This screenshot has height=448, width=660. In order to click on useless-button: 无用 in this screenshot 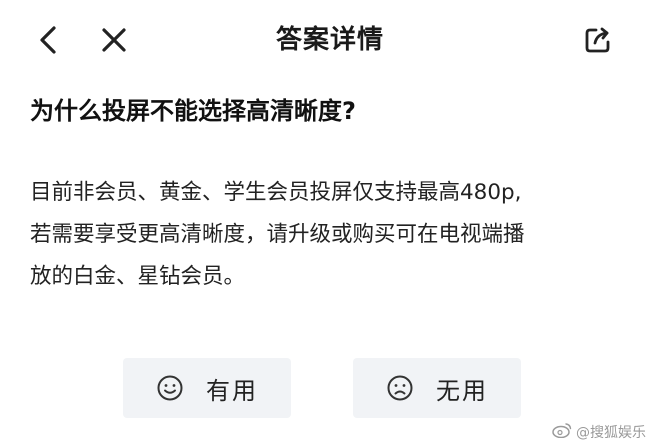, I will do `click(437, 388)`.